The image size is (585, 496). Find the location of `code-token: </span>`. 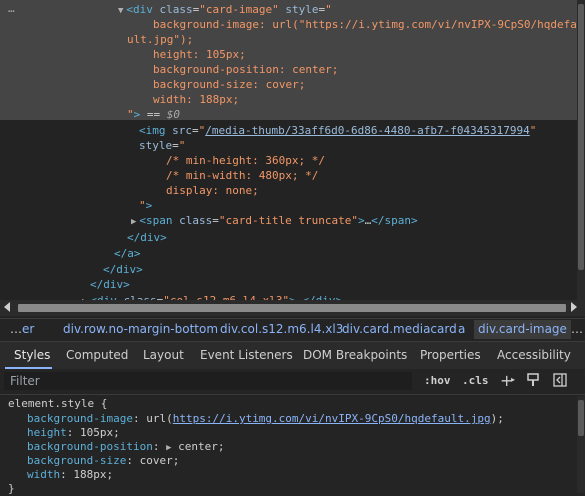

code-token: </span> is located at coordinates (394, 220).